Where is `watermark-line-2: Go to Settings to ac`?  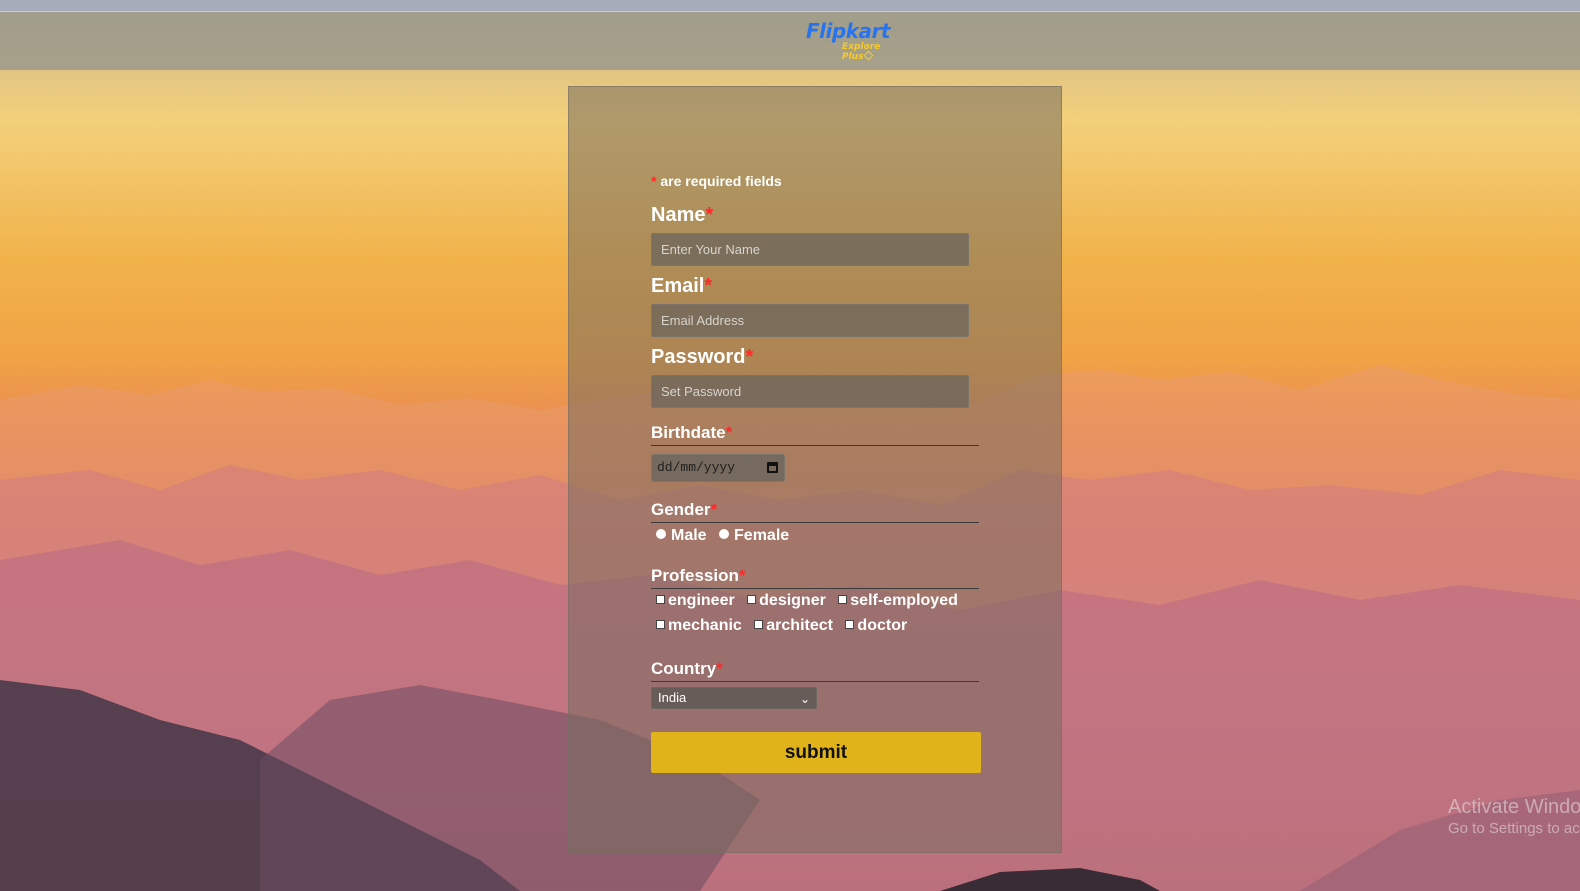 watermark-line-2: Go to Settings to ac is located at coordinates (1514, 828).